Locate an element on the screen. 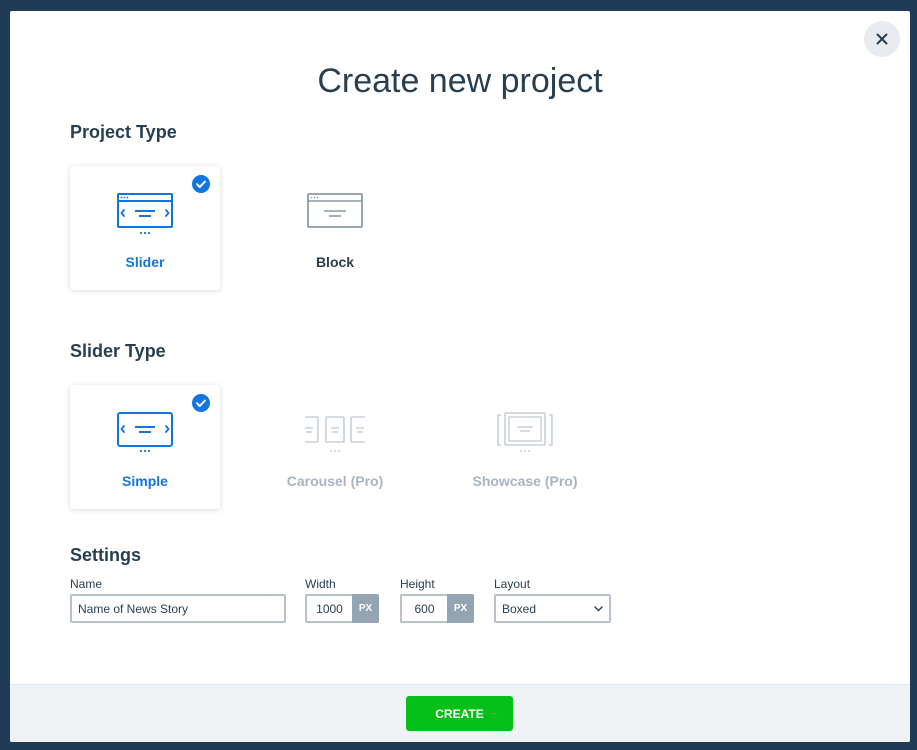  height-field: PX is located at coordinates (437, 608).